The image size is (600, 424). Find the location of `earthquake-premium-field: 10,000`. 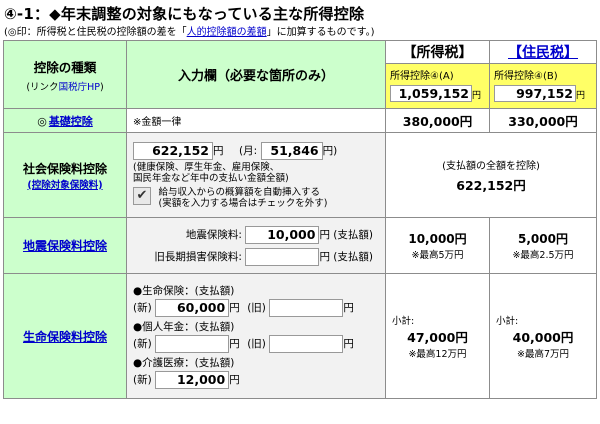

earthquake-premium-field: 10,000 is located at coordinates (282, 234).